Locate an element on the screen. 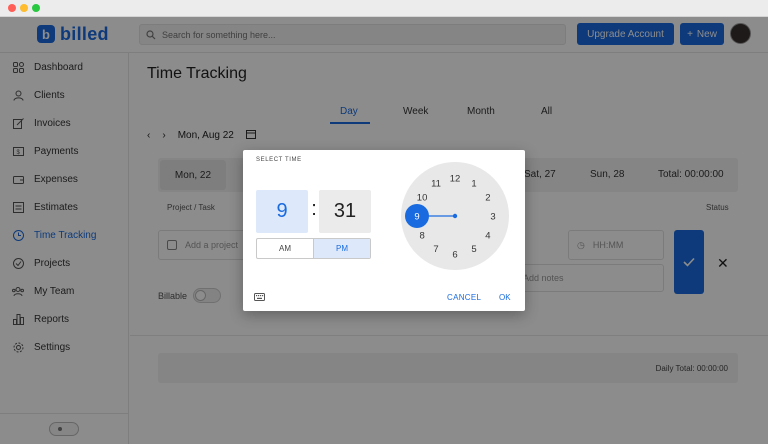 The height and width of the screenshot is (444, 768). keyboard-icon is located at coordinates (259, 297).